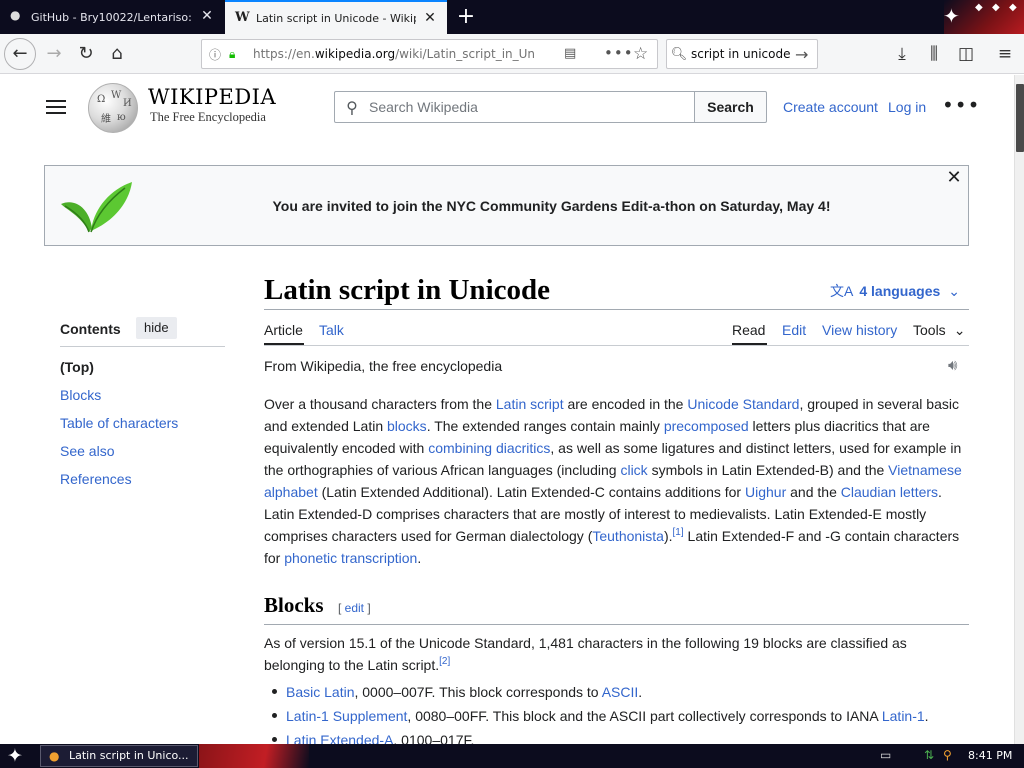 The width and height of the screenshot is (1024, 768). What do you see at coordinates (86, 54) in the screenshot?
I see `reload-button: ↻` at bounding box center [86, 54].